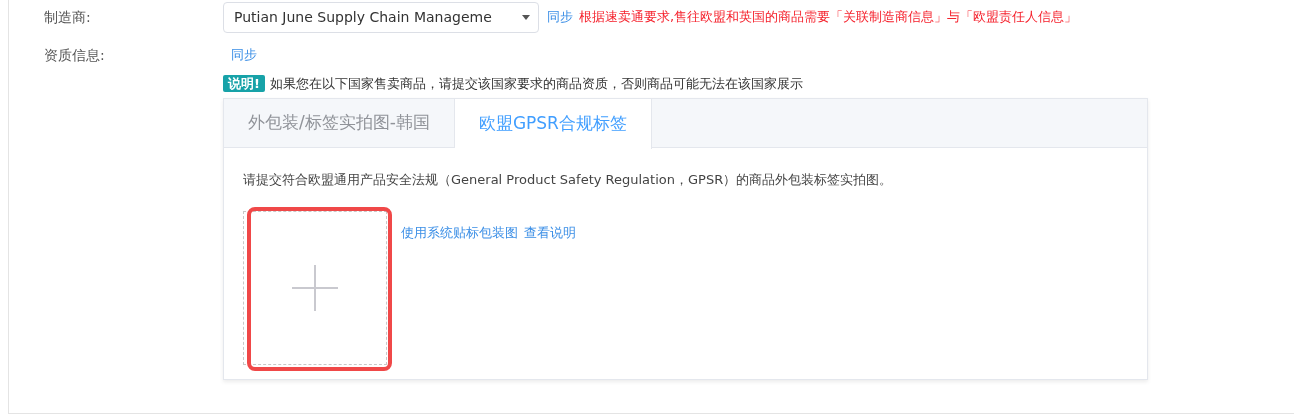 This screenshot has height=417, width=1294. Describe the element at coordinates (244, 83) in the screenshot. I see `notice-label: 说明!` at that location.